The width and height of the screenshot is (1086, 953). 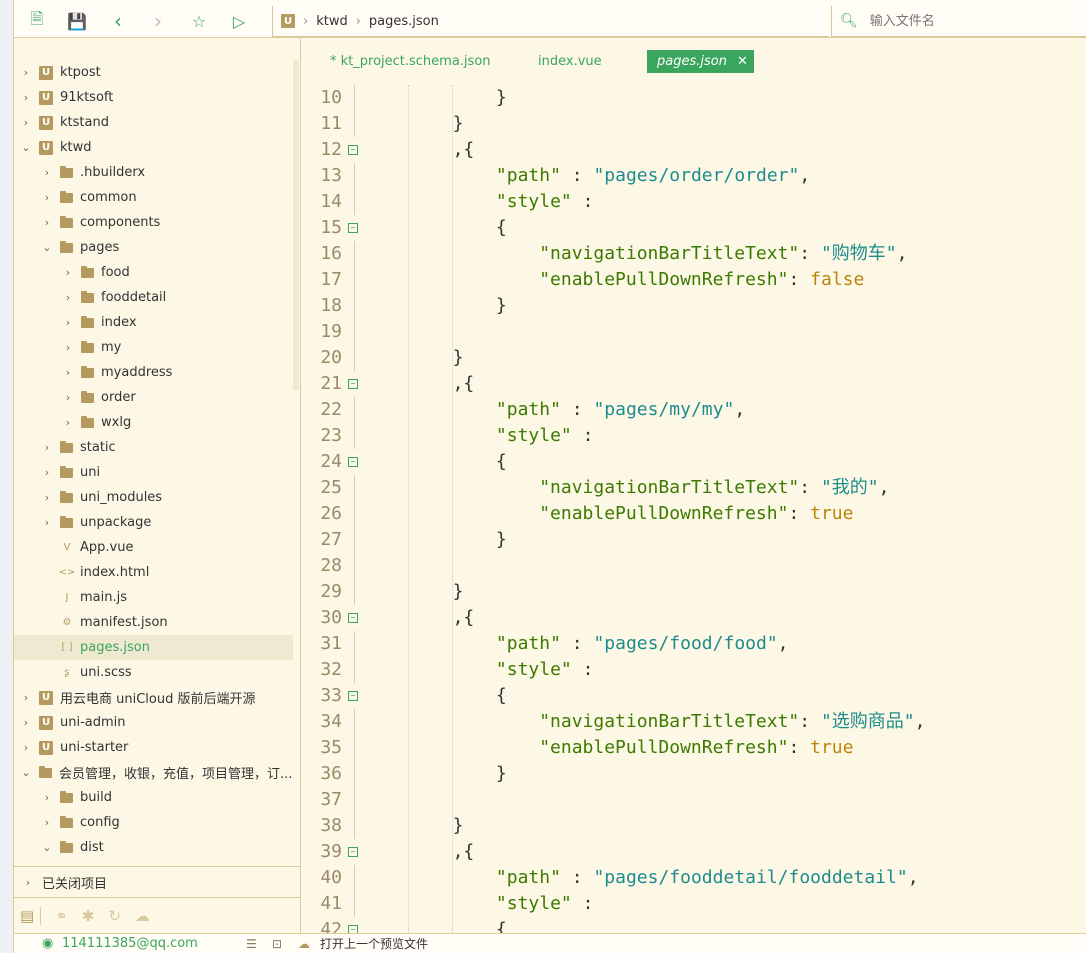 I want to click on tree-item: › U 用云电商 uniCloud 版前后端开源, so click(x=153, y=697).